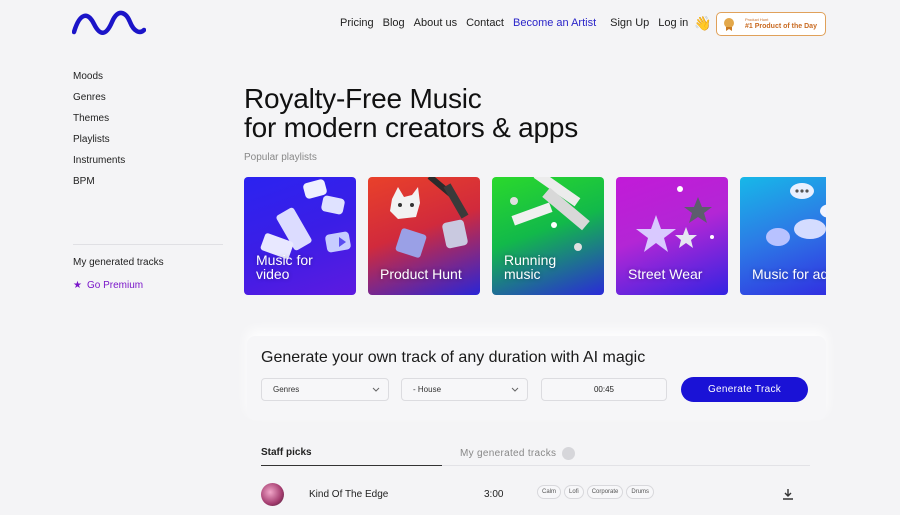 This screenshot has width=900, height=515. I want to click on sidebar-item-moods: Moods, so click(149, 80).